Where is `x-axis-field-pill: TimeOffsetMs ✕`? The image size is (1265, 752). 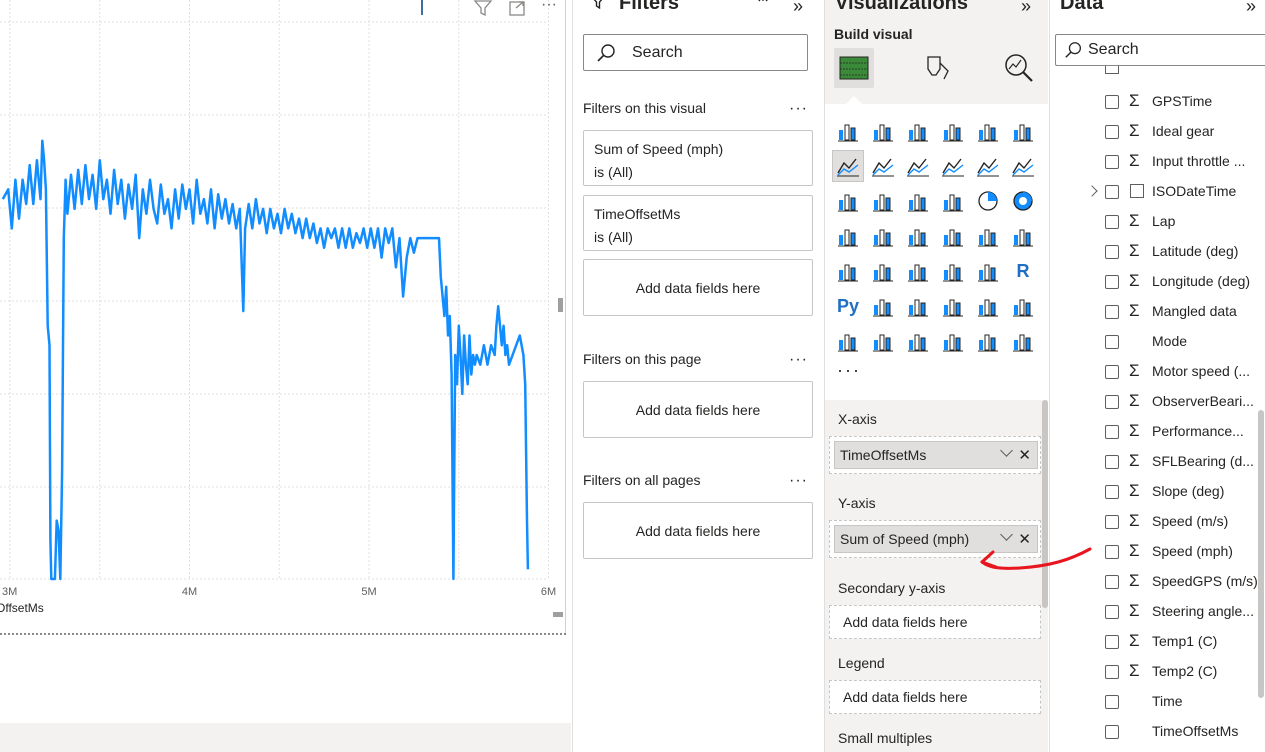
x-axis-field-pill: TimeOffsetMs ✕ is located at coordinates (936, 455).